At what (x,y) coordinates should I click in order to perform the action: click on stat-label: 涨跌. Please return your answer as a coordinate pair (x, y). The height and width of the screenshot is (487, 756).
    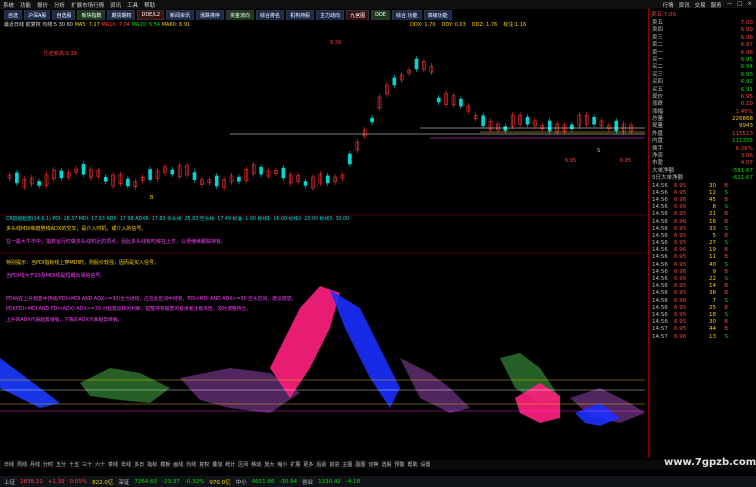
    Looking at the image, I should click on (658, 104).